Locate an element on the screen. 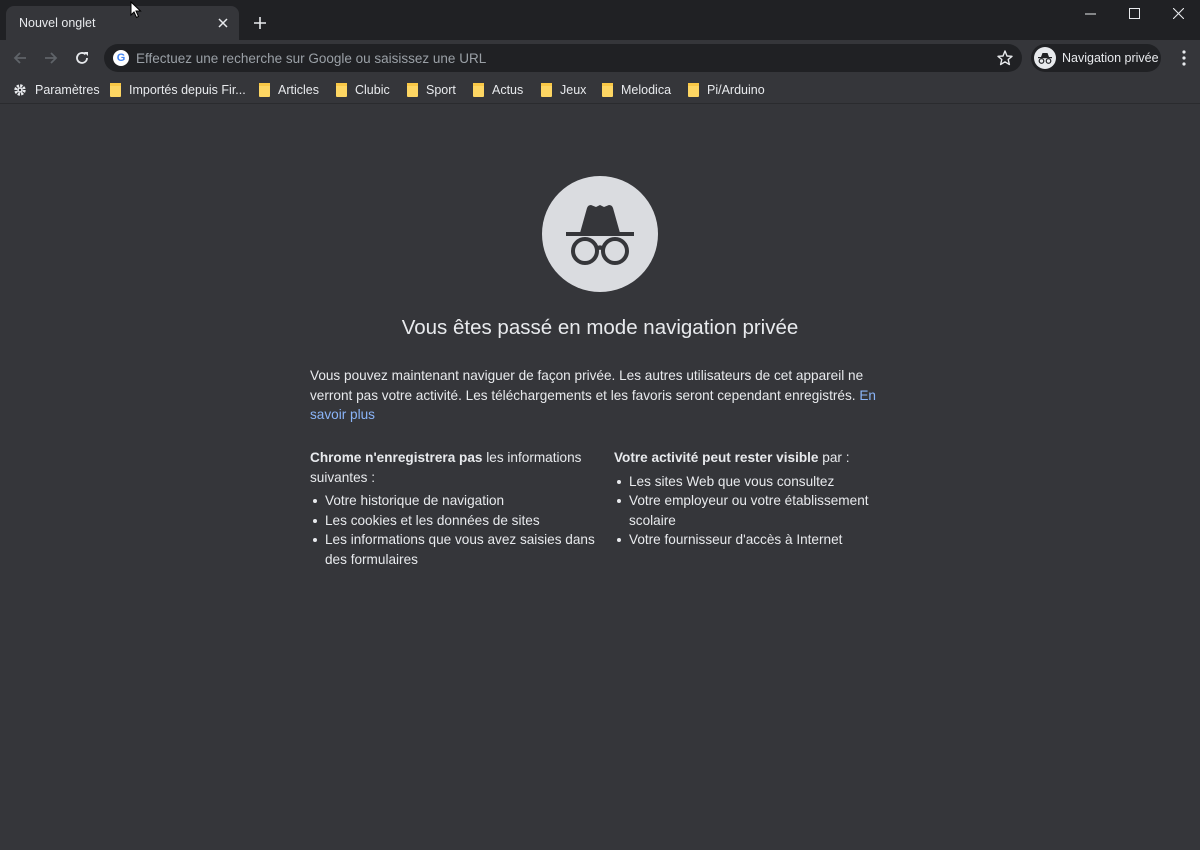 This screenshot has width=1200, height=850. bookmark-label: Sport is located at coordinates (441, 90).